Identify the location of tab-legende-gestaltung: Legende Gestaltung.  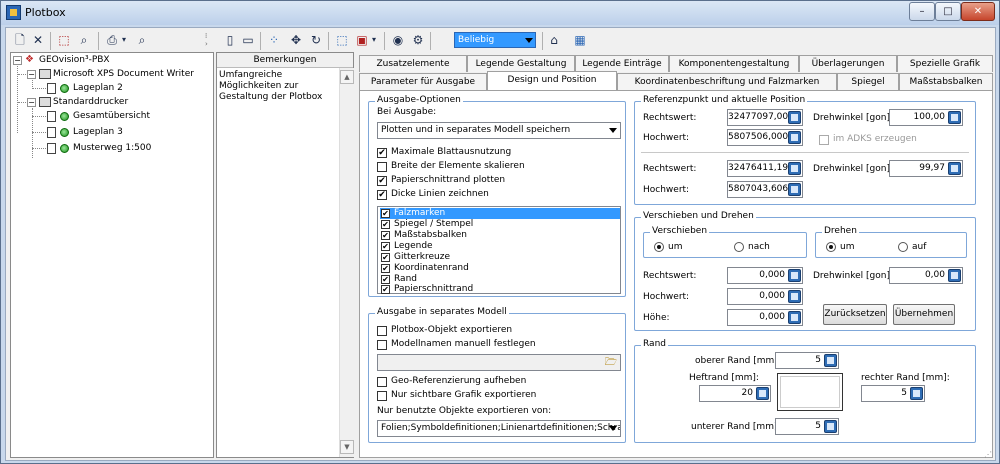
(521, 63).